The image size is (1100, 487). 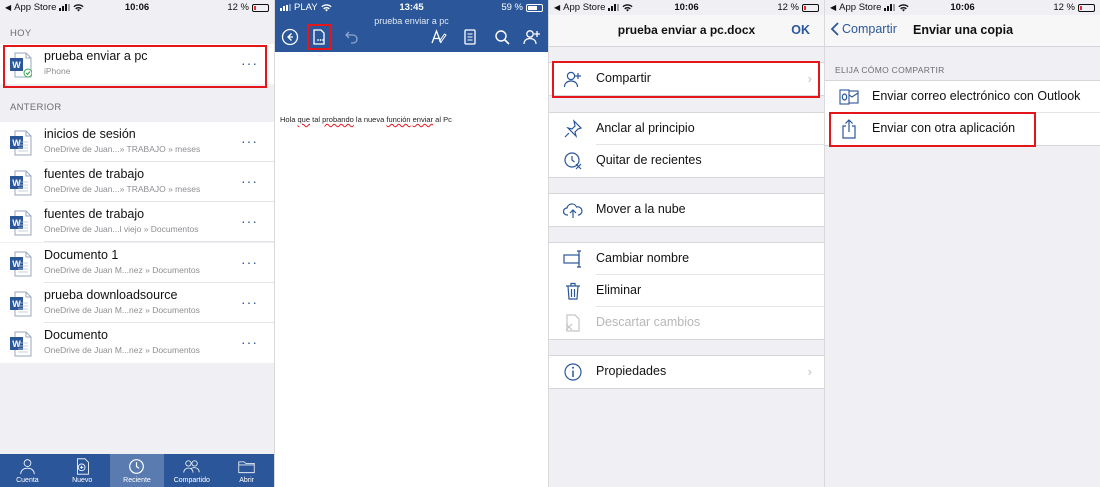 I want to click on undo-icon, so click(x=352, y=37).